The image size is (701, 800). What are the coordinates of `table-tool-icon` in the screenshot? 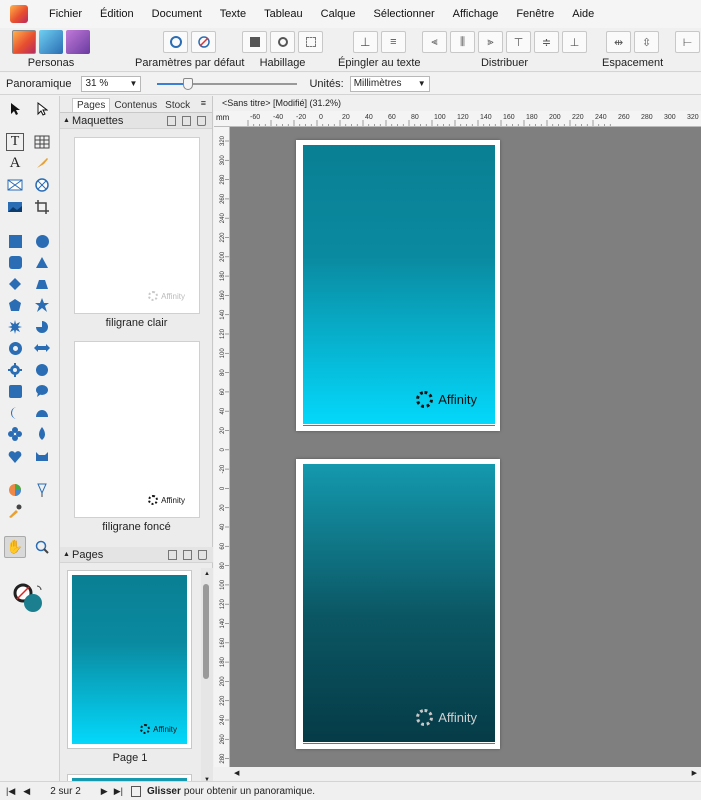 It's located at (42, 142).